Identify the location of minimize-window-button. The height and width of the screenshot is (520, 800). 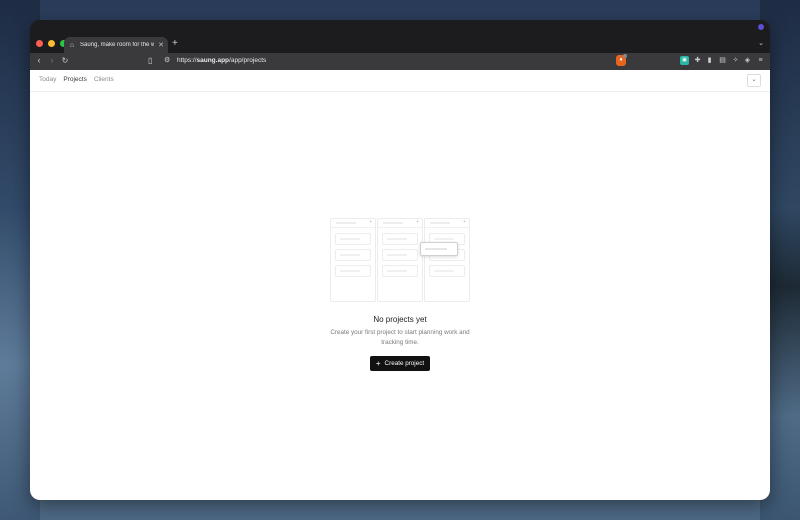
(51, 43).